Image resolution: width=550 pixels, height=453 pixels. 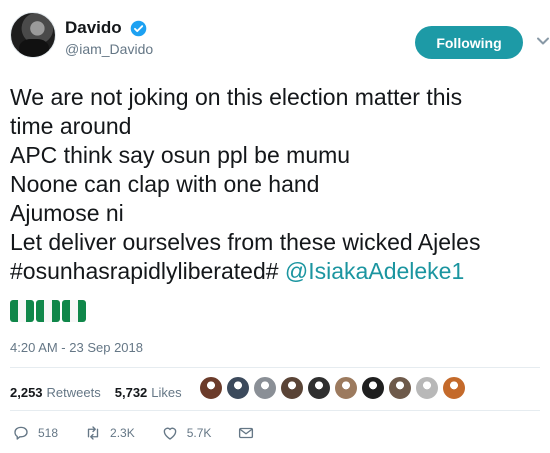 What do you see at coordinates (144, 271) in the screenshot?
I see `hashtag-text: #osunhasrapidlyliberated#` at bounding box center [144, 271].